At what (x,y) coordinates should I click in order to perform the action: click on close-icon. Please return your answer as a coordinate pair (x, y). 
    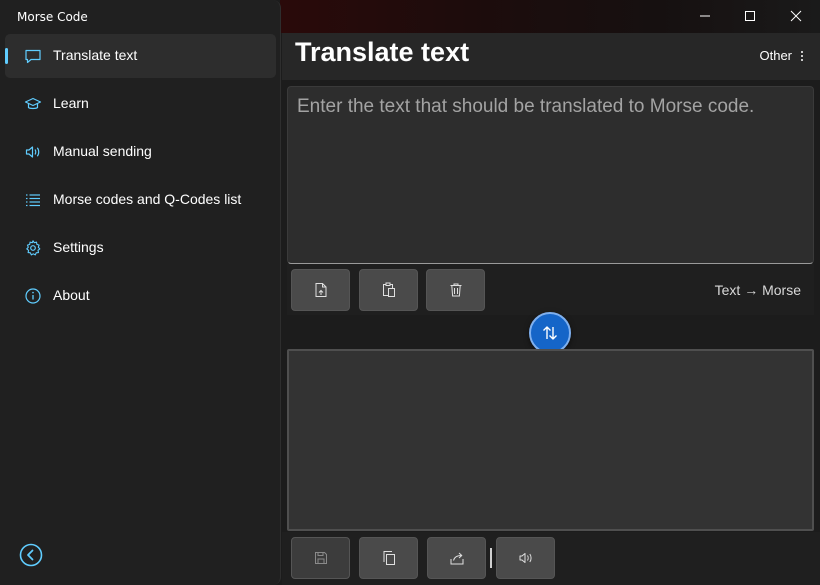
    Looking at the image, I should click on (796, 16).